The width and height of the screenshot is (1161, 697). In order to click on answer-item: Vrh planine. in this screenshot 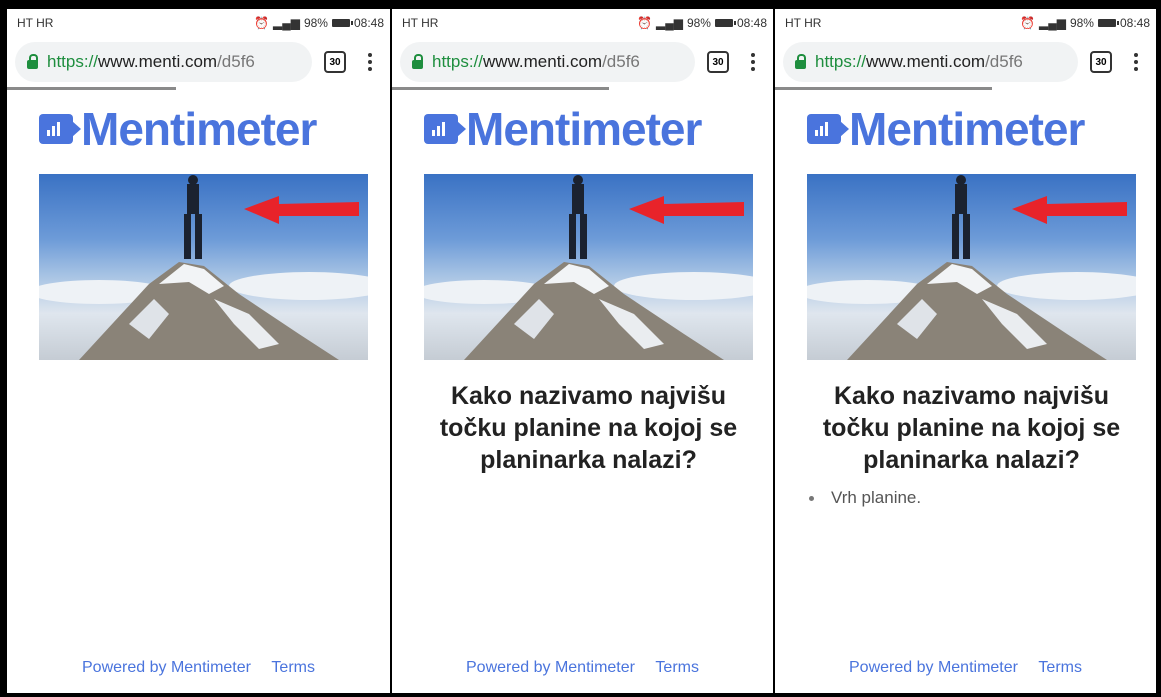, I will do `click(981, 498)`.